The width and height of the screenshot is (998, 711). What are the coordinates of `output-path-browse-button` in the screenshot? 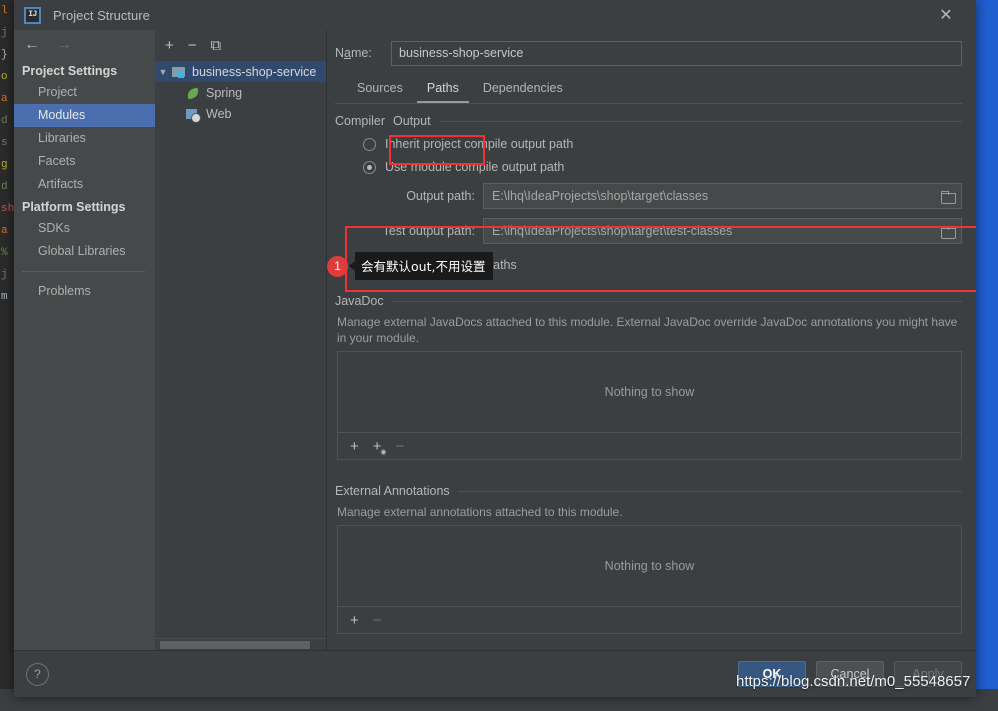 It's located at (948, 196).